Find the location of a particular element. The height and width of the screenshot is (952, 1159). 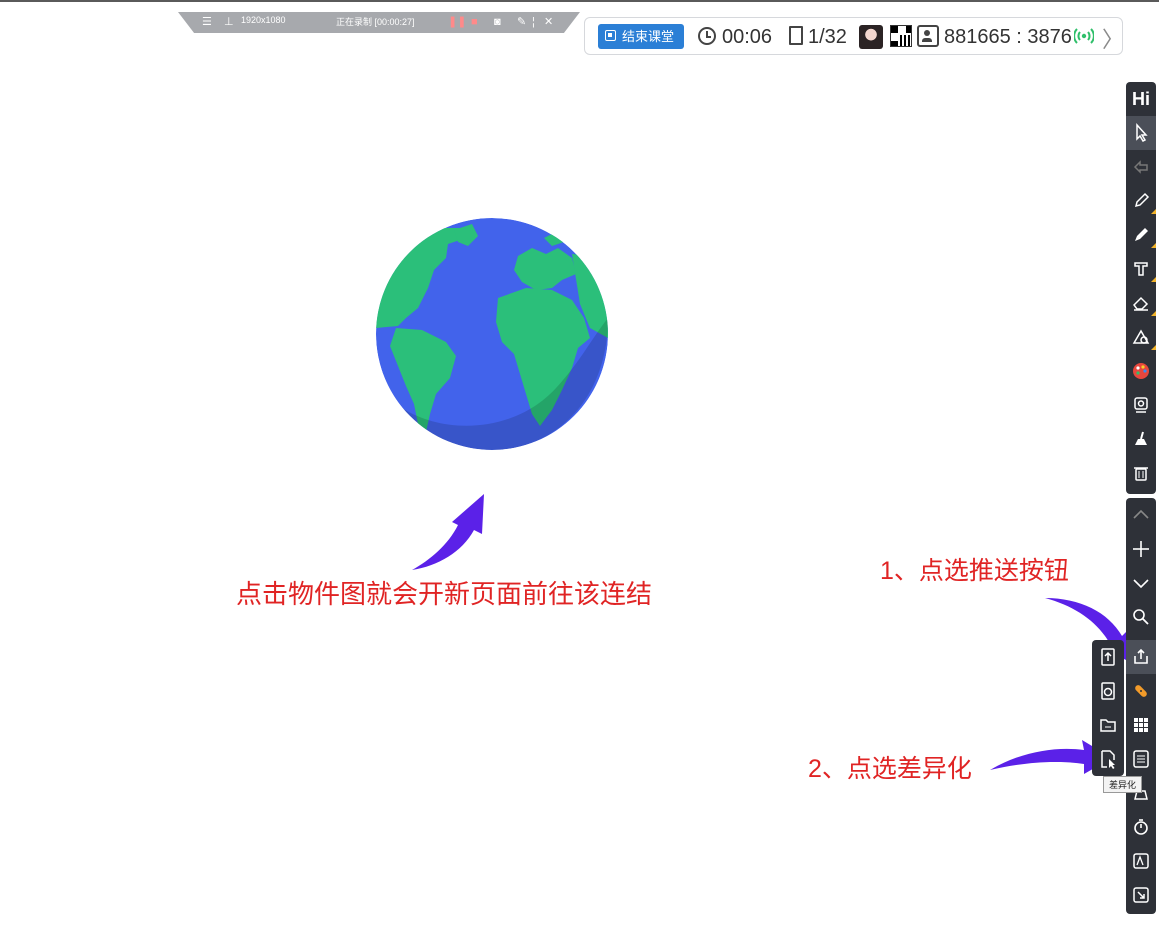

differentiation-button is located at coordinates (1108, 759).